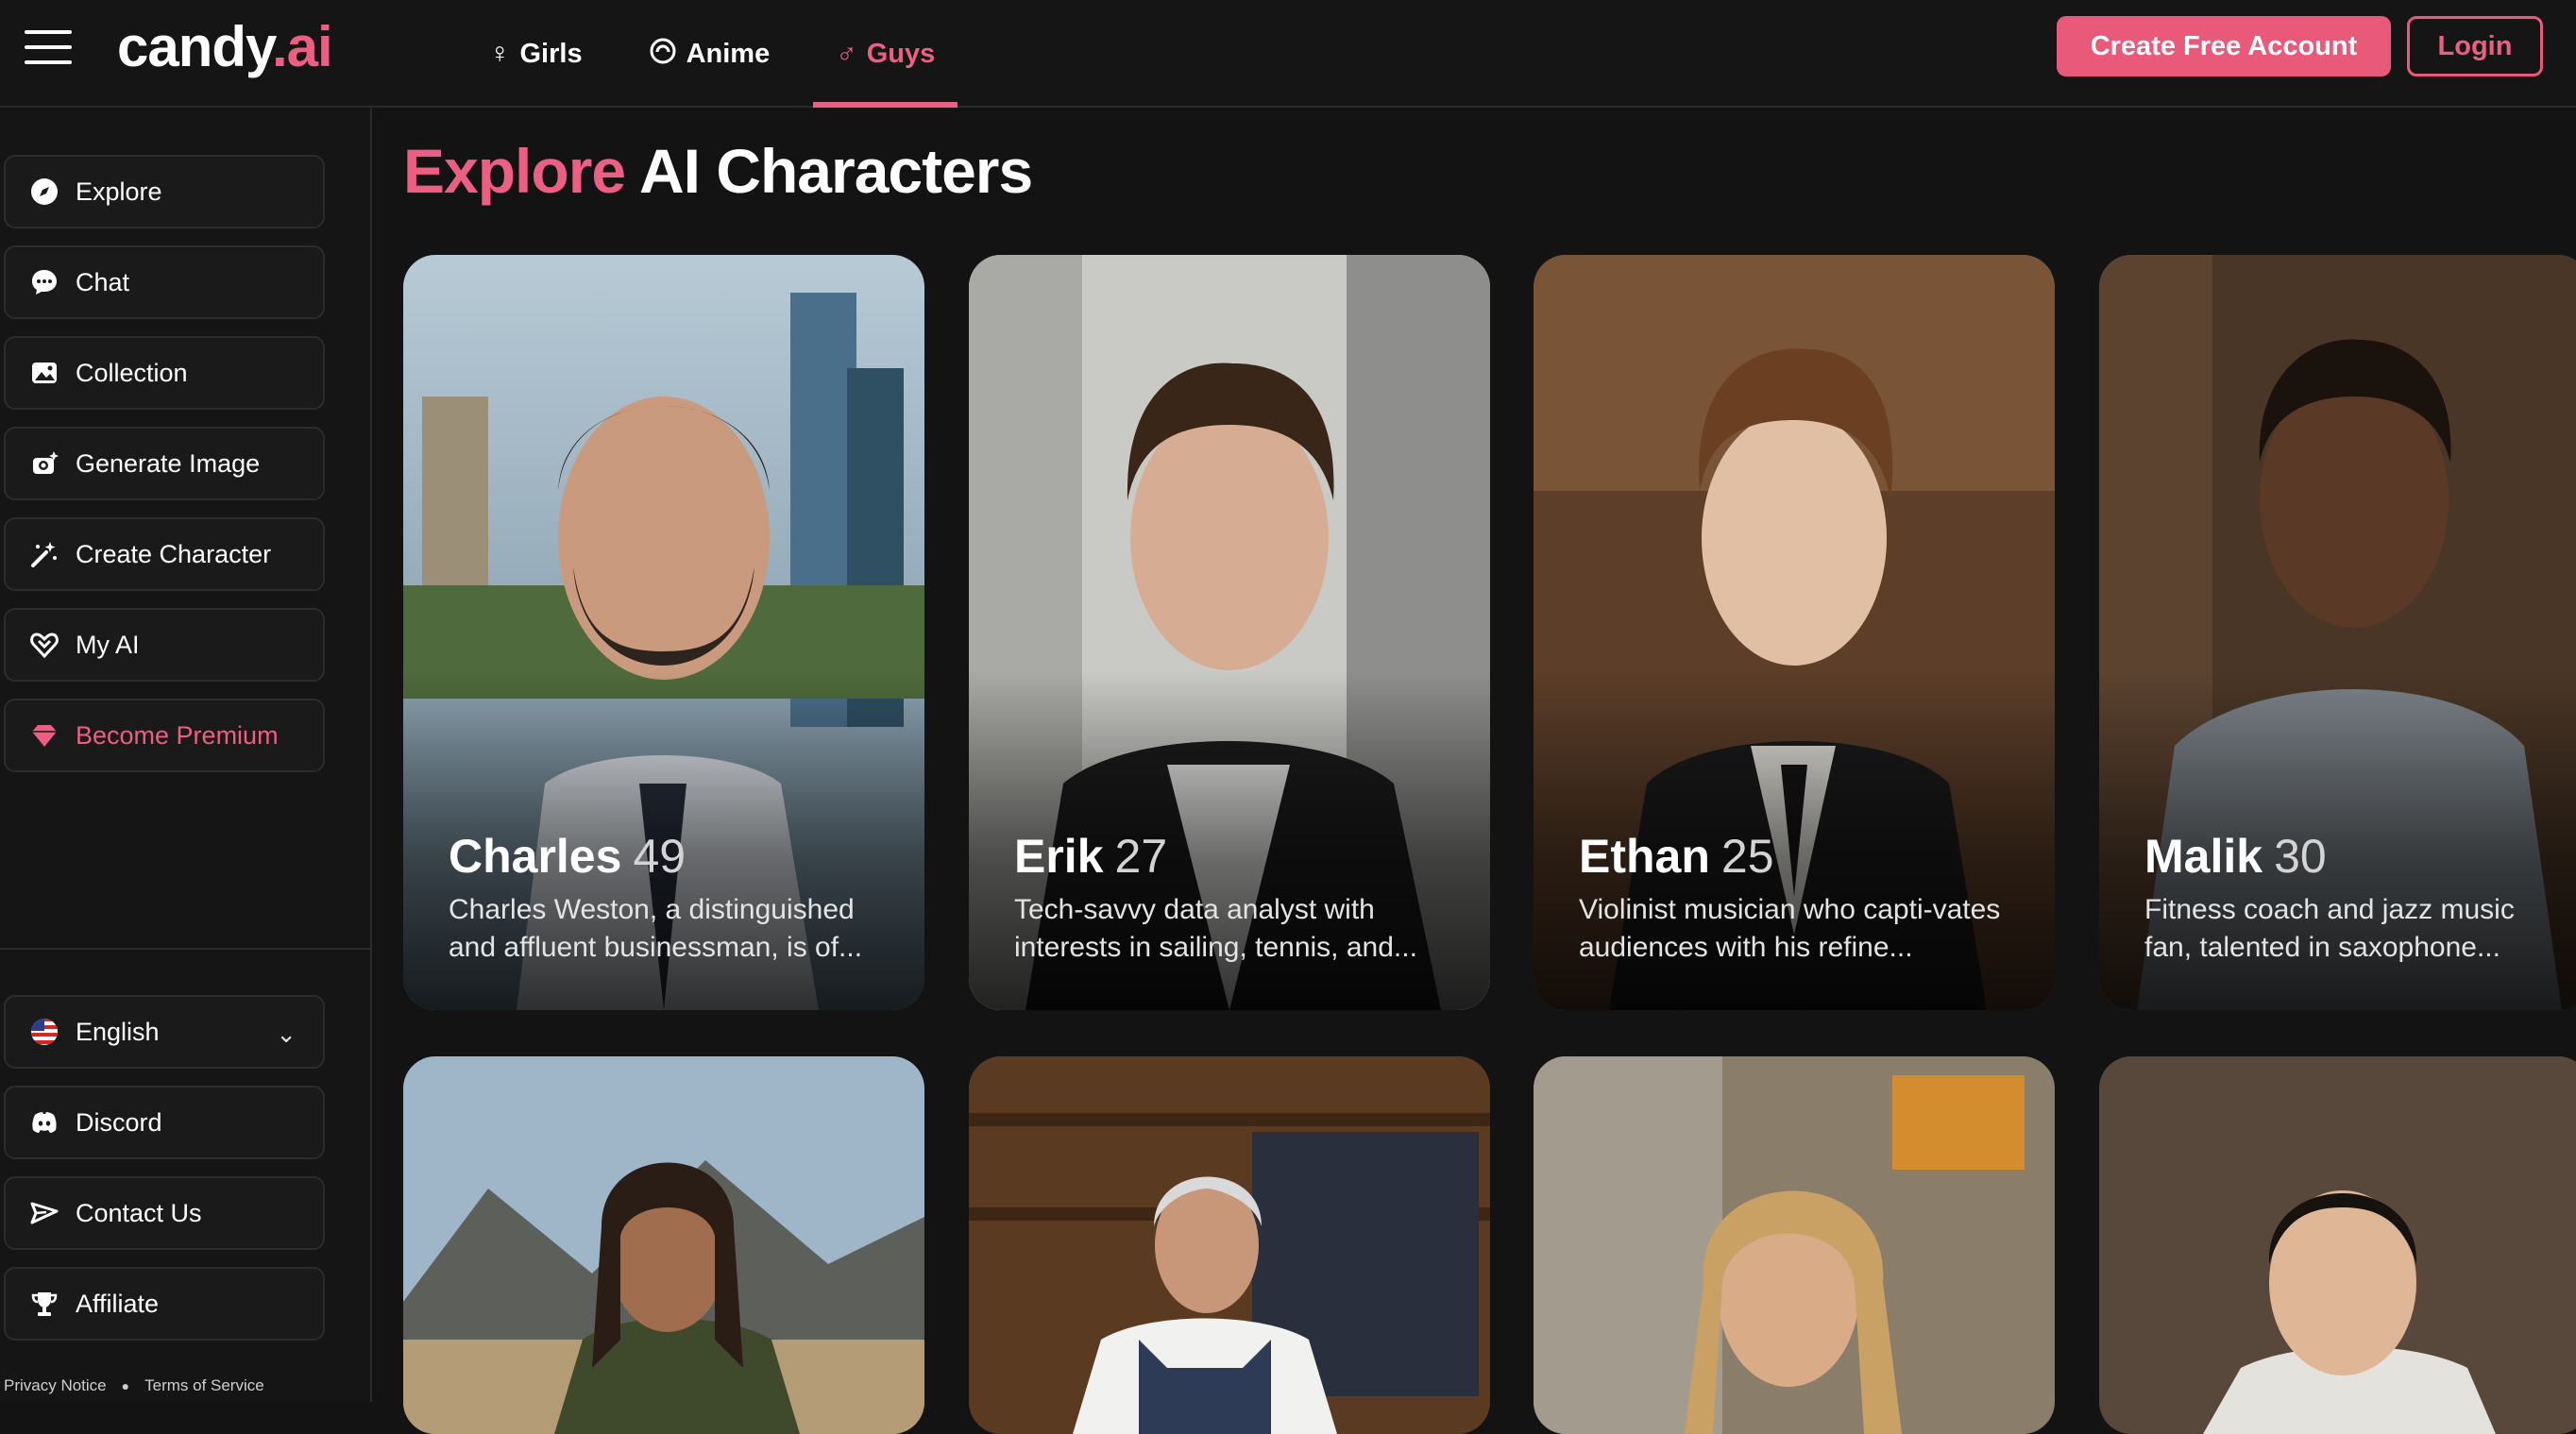 Image resolution: width=2576 pixels, height=1434 pixels. What do you see at coordinates (44, 1122) in the screenshot?
I see `discord-icon` at bounding box center [44, 1122].